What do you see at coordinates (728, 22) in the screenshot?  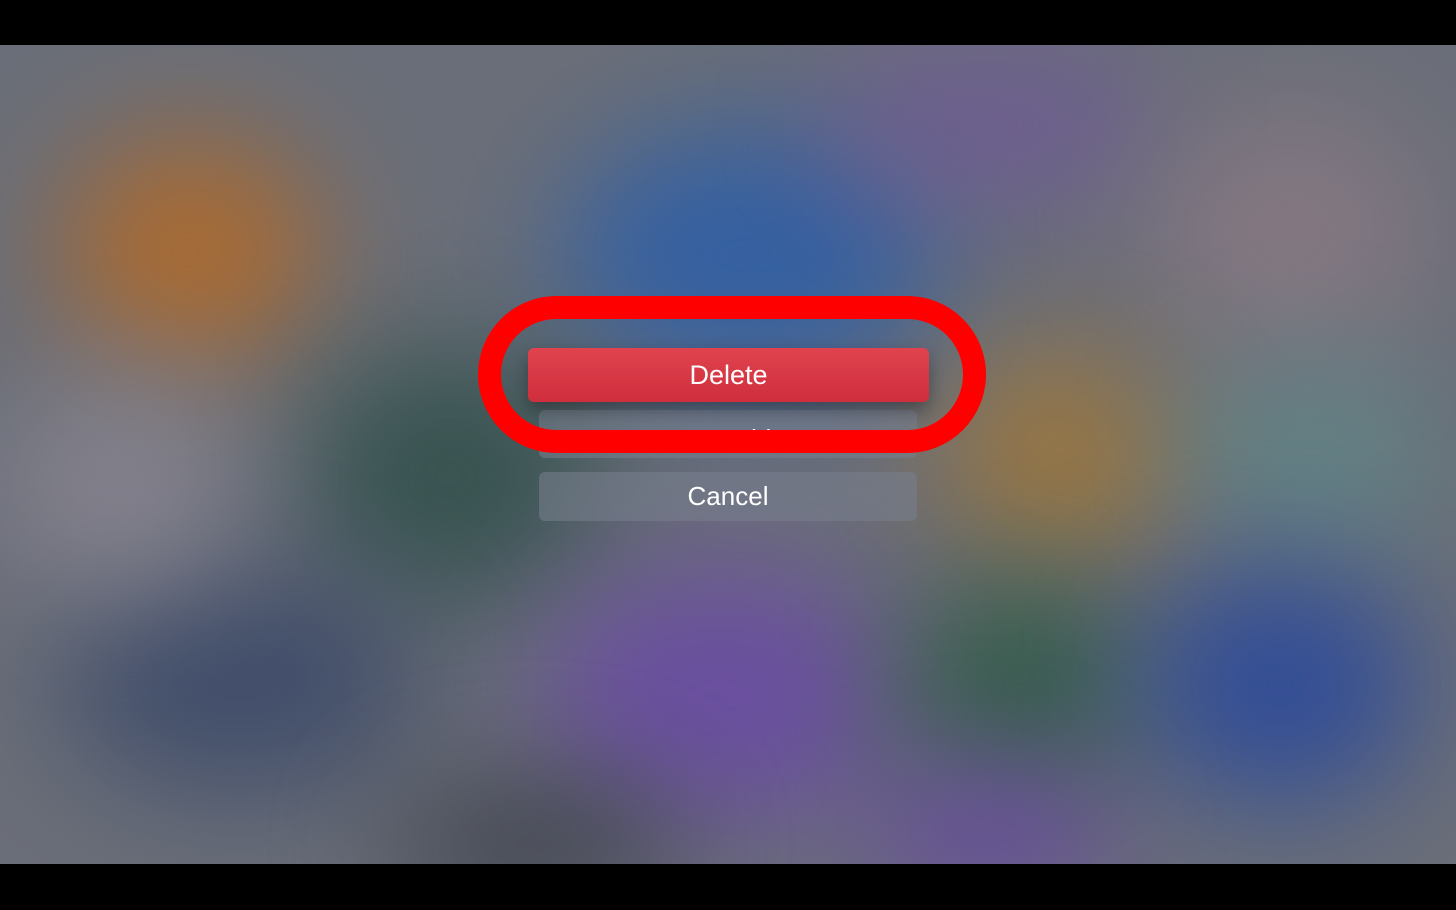 I see `letterbox-top` at bounding box center [728, 22].